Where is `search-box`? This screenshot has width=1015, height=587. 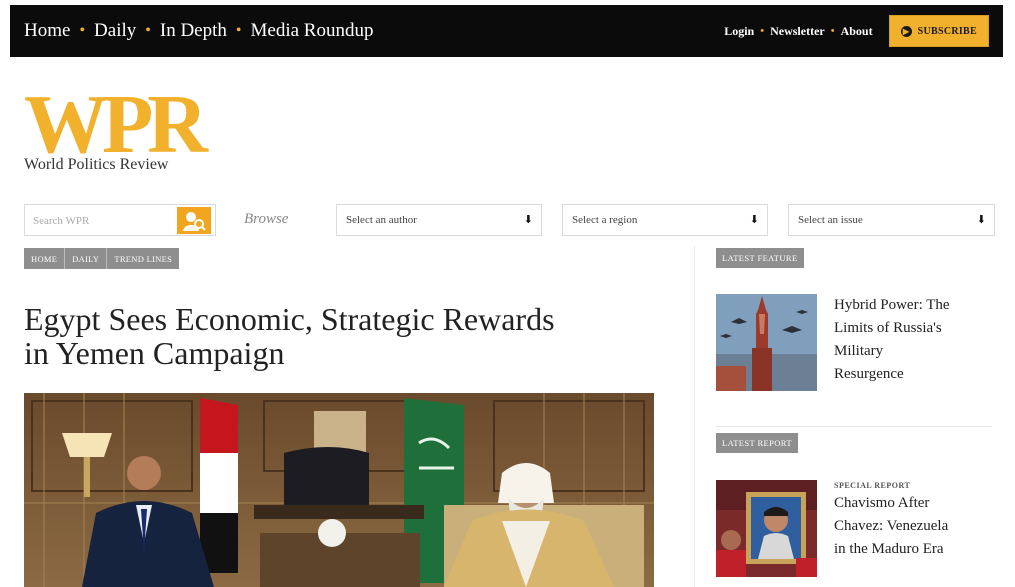 search-box is located at coordinates (120, 220).